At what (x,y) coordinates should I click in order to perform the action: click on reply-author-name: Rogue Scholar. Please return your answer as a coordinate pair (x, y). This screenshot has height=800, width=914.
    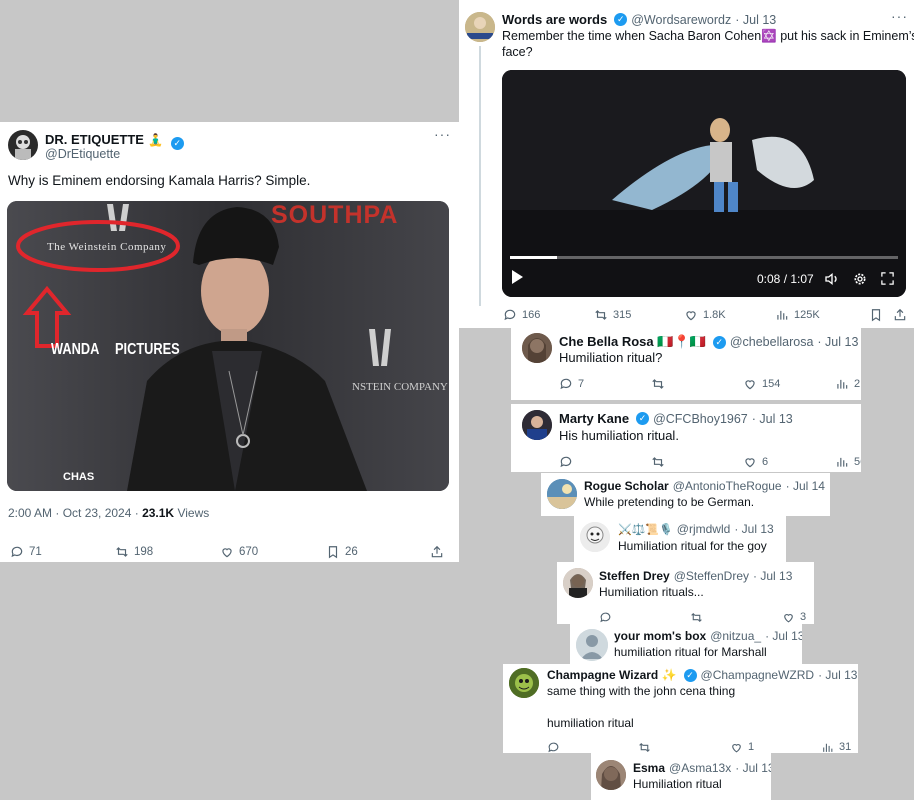
    Looking at the image, I should click on (626, 486).